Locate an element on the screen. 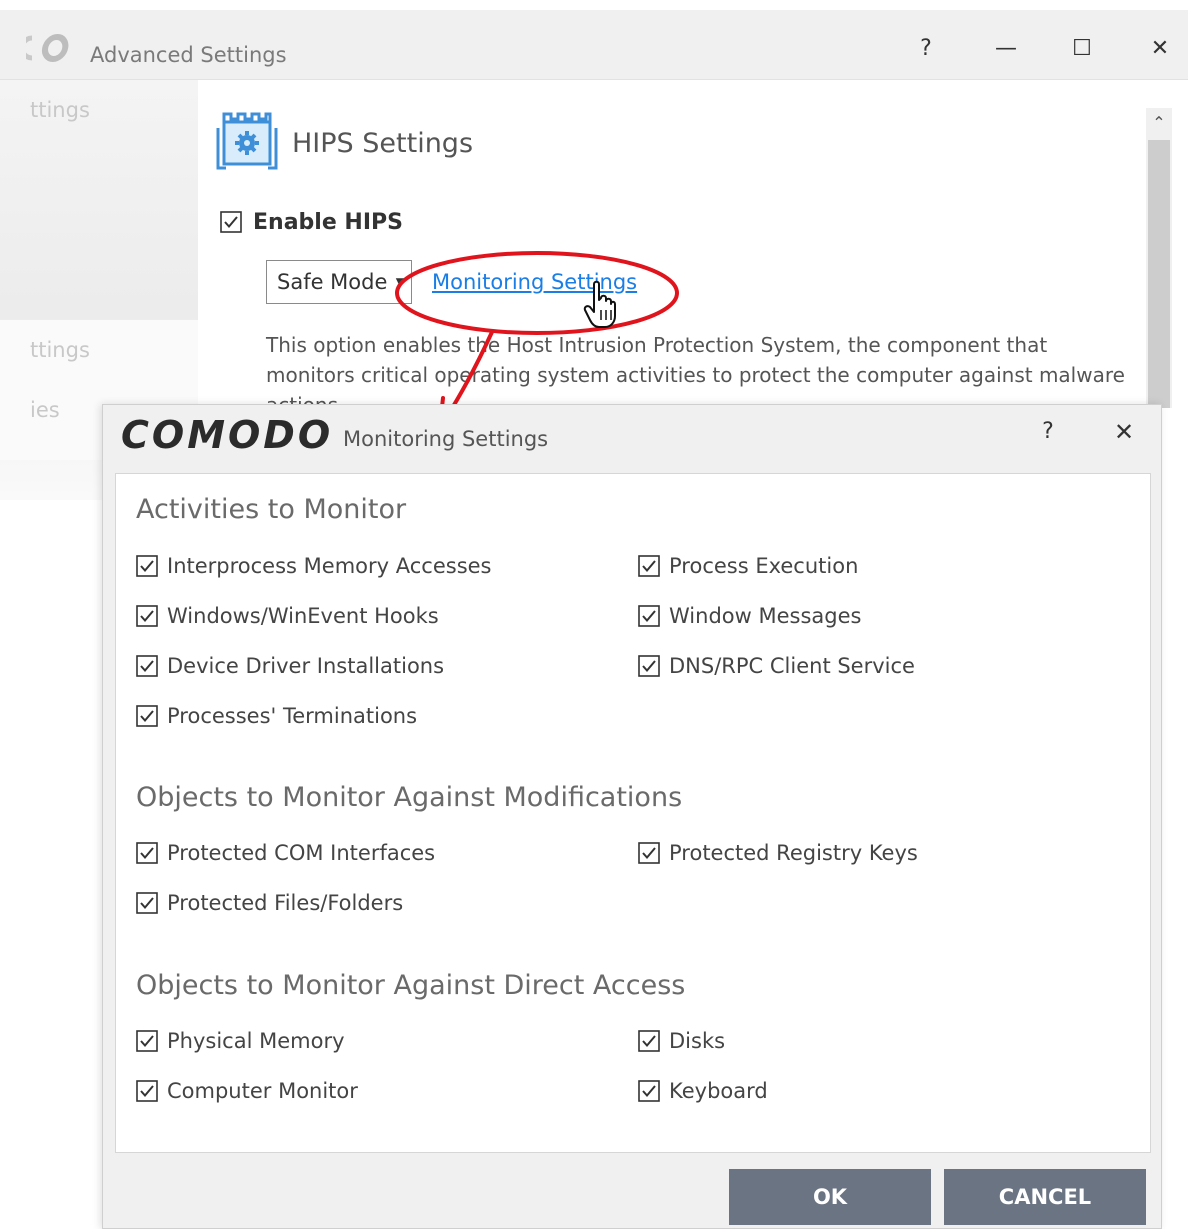 Image resolution: width=1188 pixels, height=1229 pixels. option-disks: Disks is located at coordinates (681, 1044).